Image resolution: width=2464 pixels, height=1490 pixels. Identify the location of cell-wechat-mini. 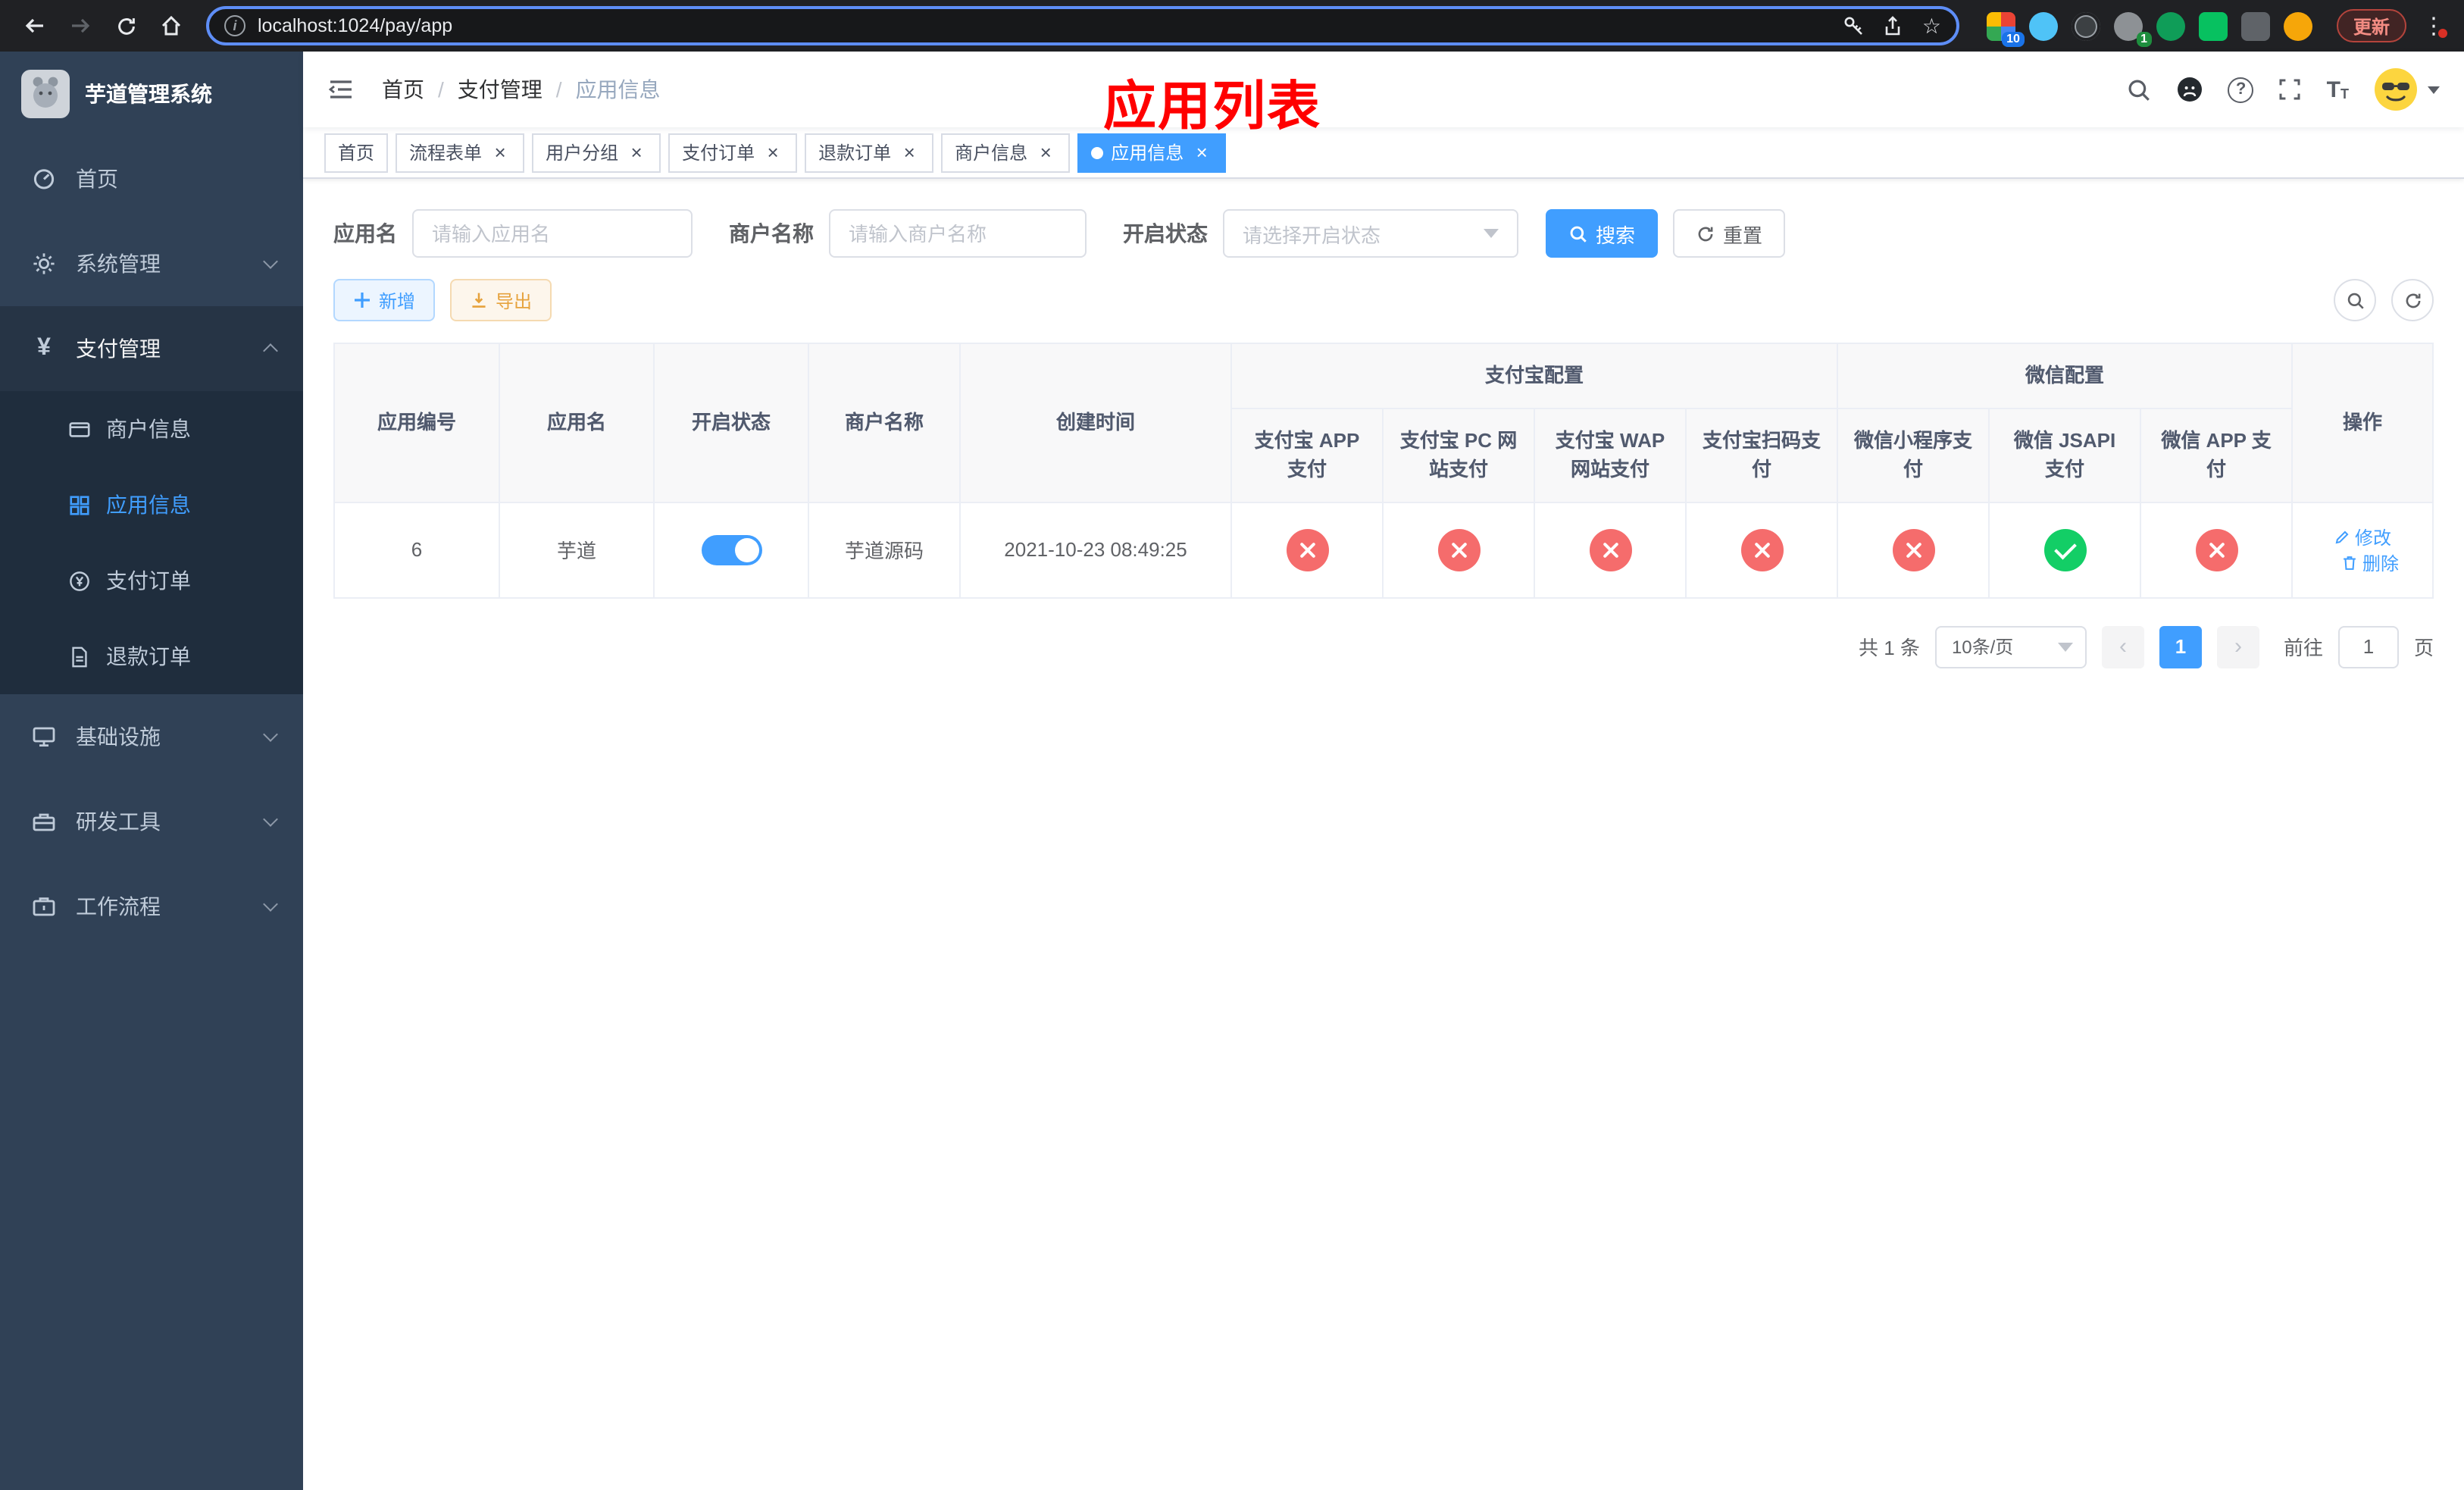
(1913, 550).